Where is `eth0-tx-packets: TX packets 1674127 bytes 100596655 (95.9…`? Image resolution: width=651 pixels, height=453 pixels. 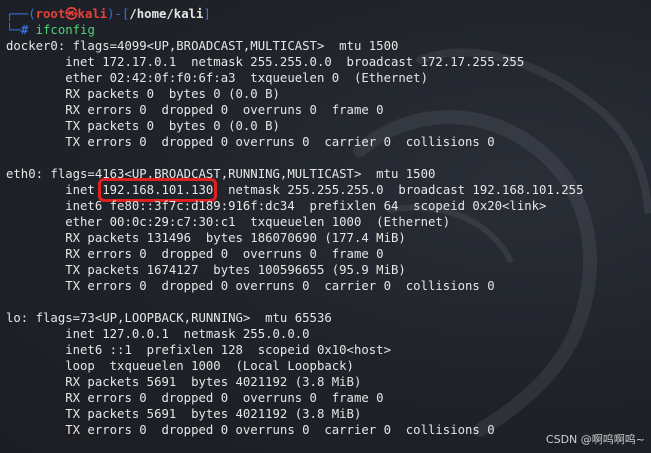
eth0-tx-packets: TX packets 1674127 bytes 100596655 (95.9… is located at coordinates (206, 270).